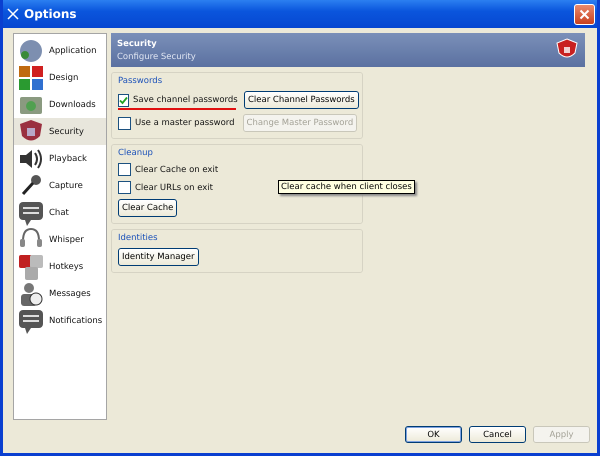 This screenshot has width=600, height=456. I want to click on close-icon, so click(584, 14).